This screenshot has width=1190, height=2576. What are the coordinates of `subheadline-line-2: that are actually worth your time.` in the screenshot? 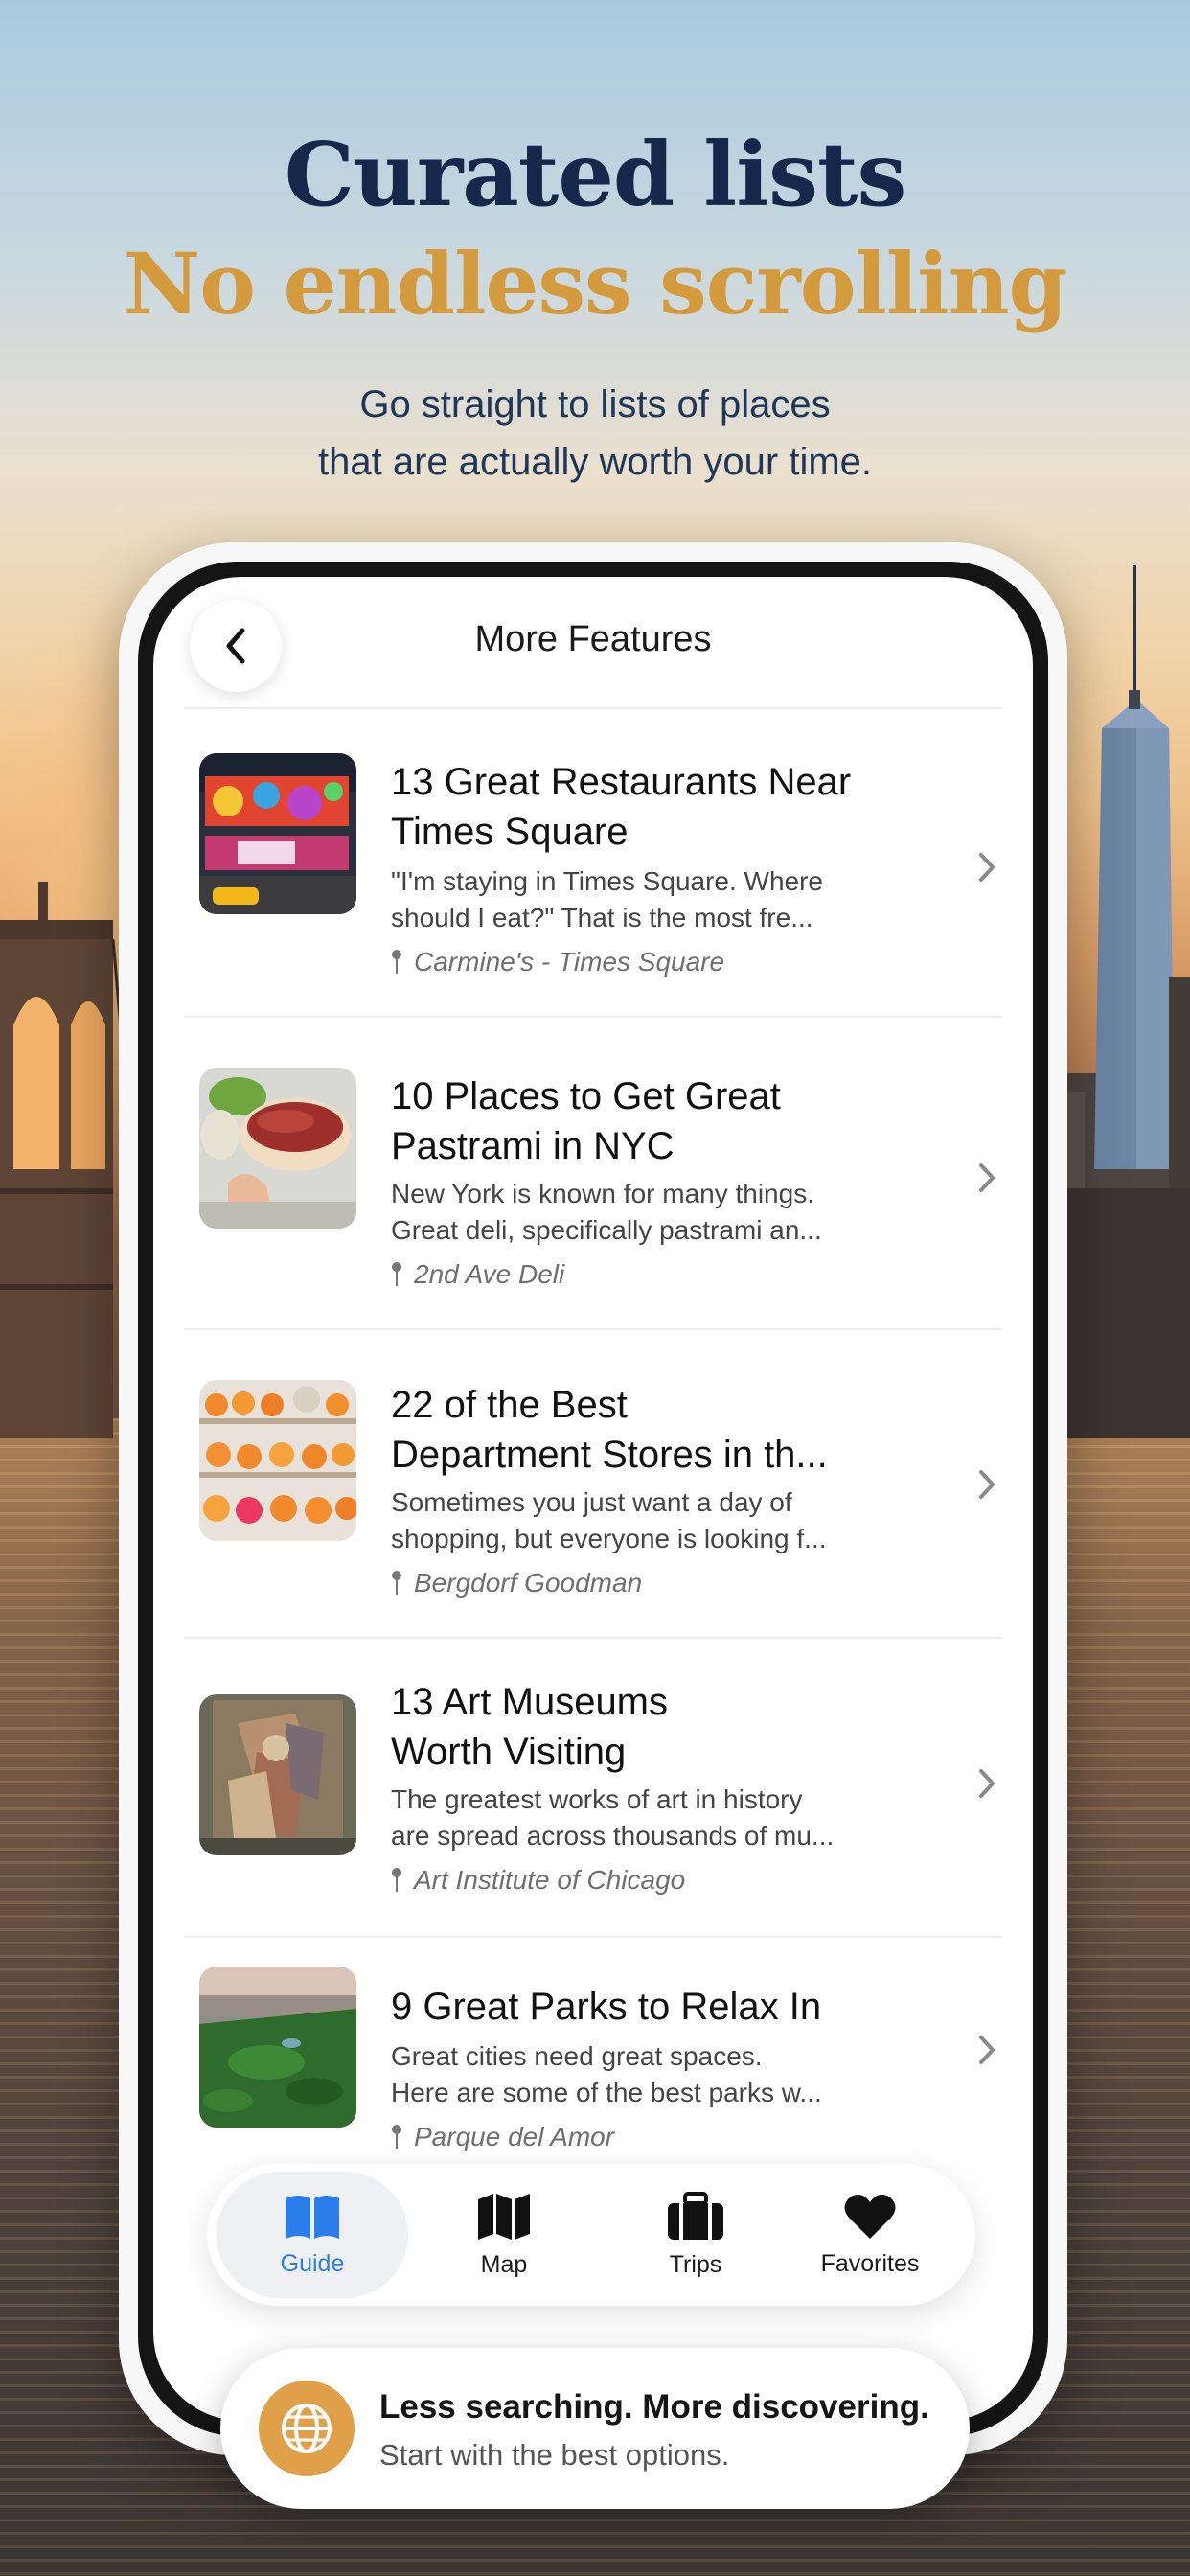 It's located at (595, 462).